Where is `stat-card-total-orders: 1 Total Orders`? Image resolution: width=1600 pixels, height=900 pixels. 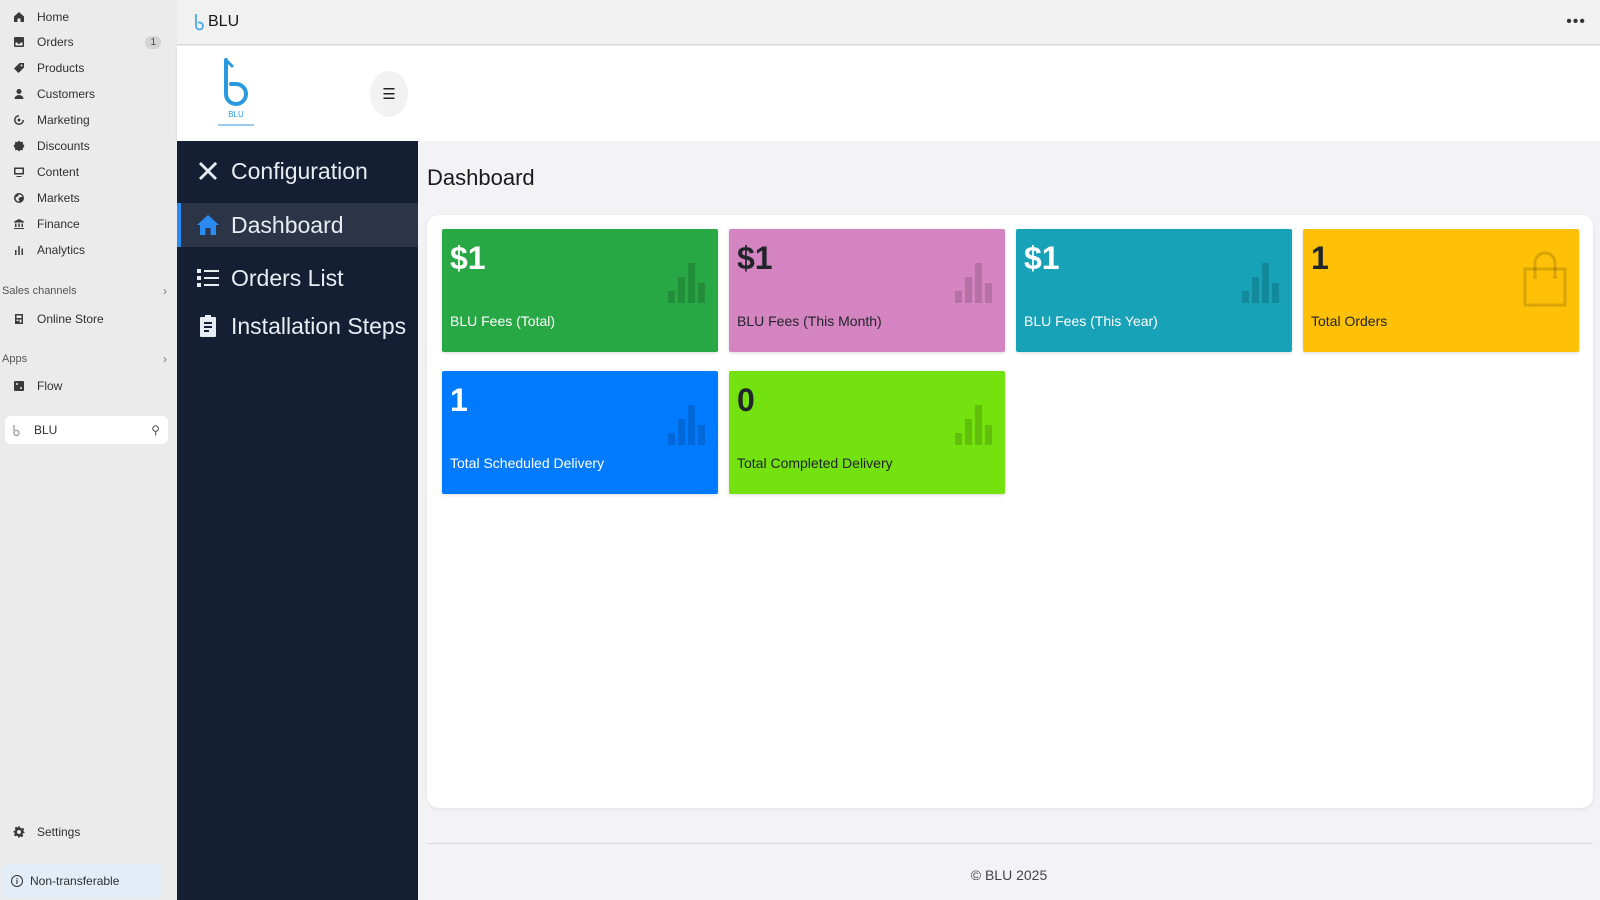 stat-card-total-orders: 1 Total Orders is located at coordinates (1441, 290).